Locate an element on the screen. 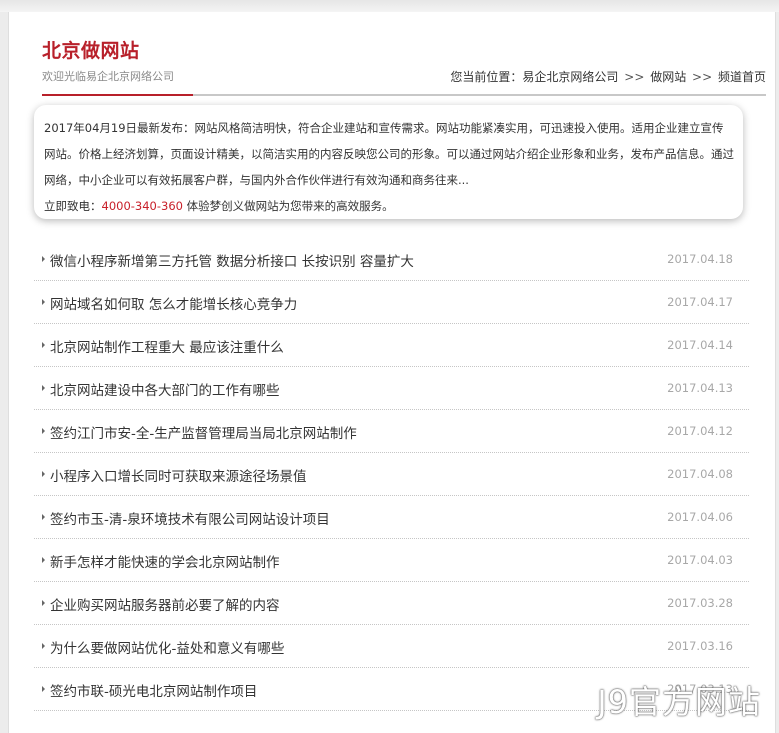  list-item: 微信小程序新增第三方托管 数据分析接口 长按识别 容量扩大 2017.04.18 is located at coordinates (391, 259).